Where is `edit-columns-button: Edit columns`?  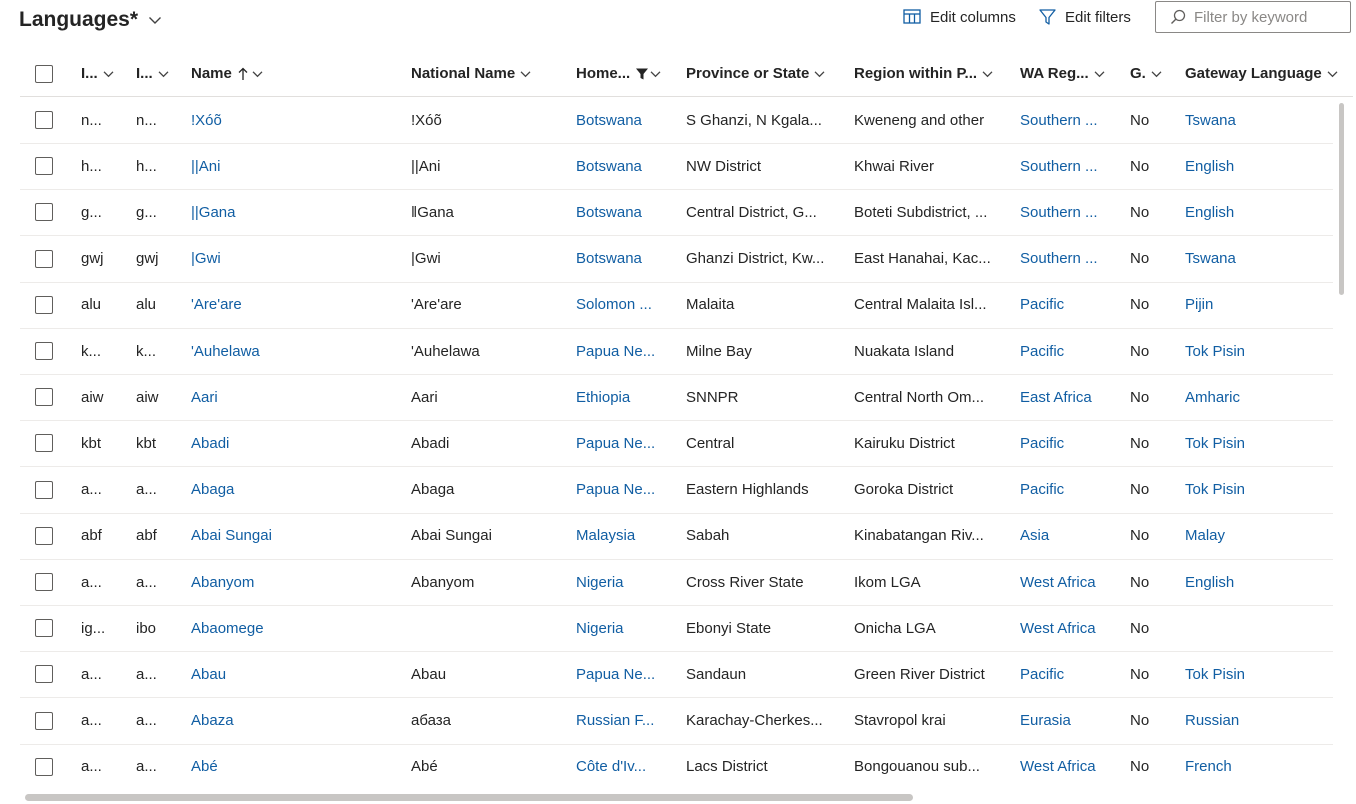 edit-columns-button: Edit columns is located at coordinates (959, 17).